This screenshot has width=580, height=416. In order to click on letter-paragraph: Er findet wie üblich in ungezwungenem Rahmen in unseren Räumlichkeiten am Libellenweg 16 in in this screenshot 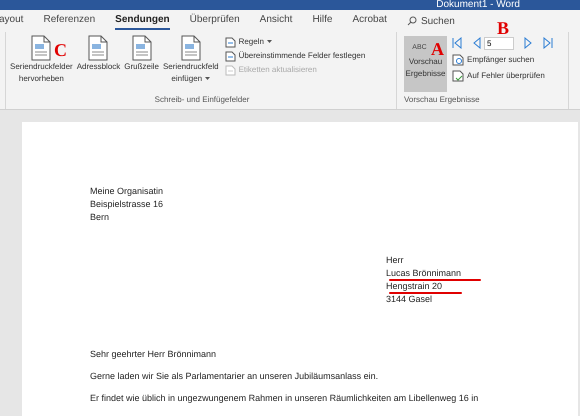, I will do `click(285, 398)`.